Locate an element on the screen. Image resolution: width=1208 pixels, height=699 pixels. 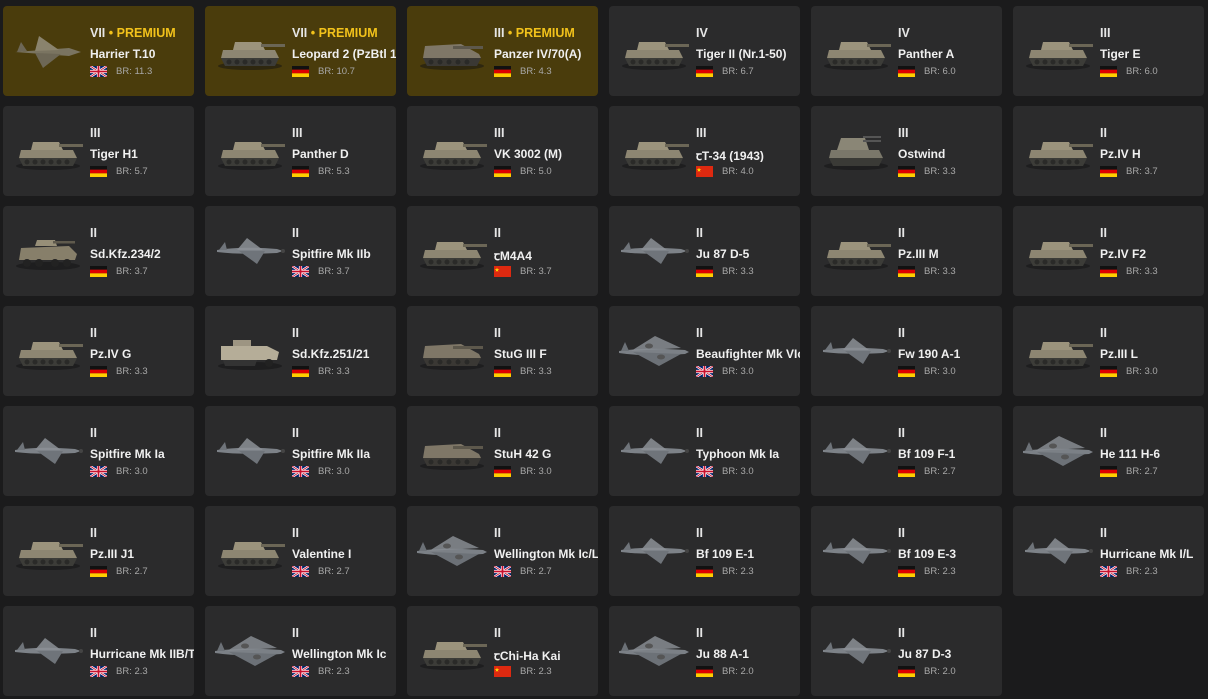
vehicle-name: Panther D is located at coordinates (320, 154).